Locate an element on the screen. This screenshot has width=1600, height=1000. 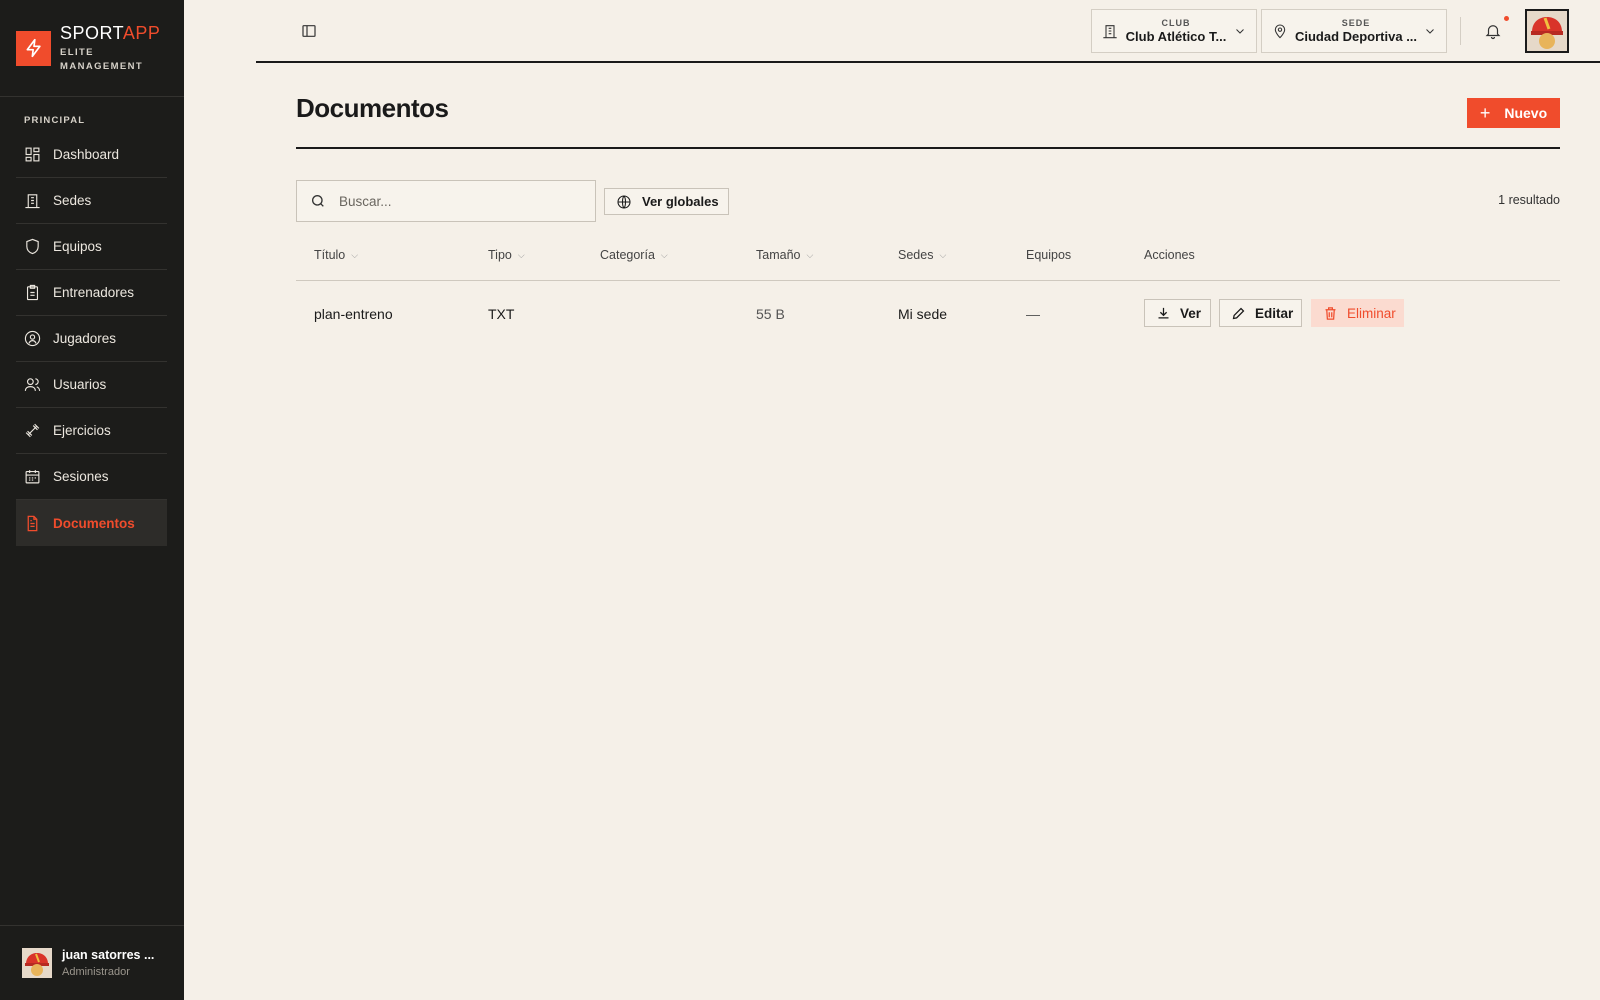
search-input is located at coordinates (459, 201).